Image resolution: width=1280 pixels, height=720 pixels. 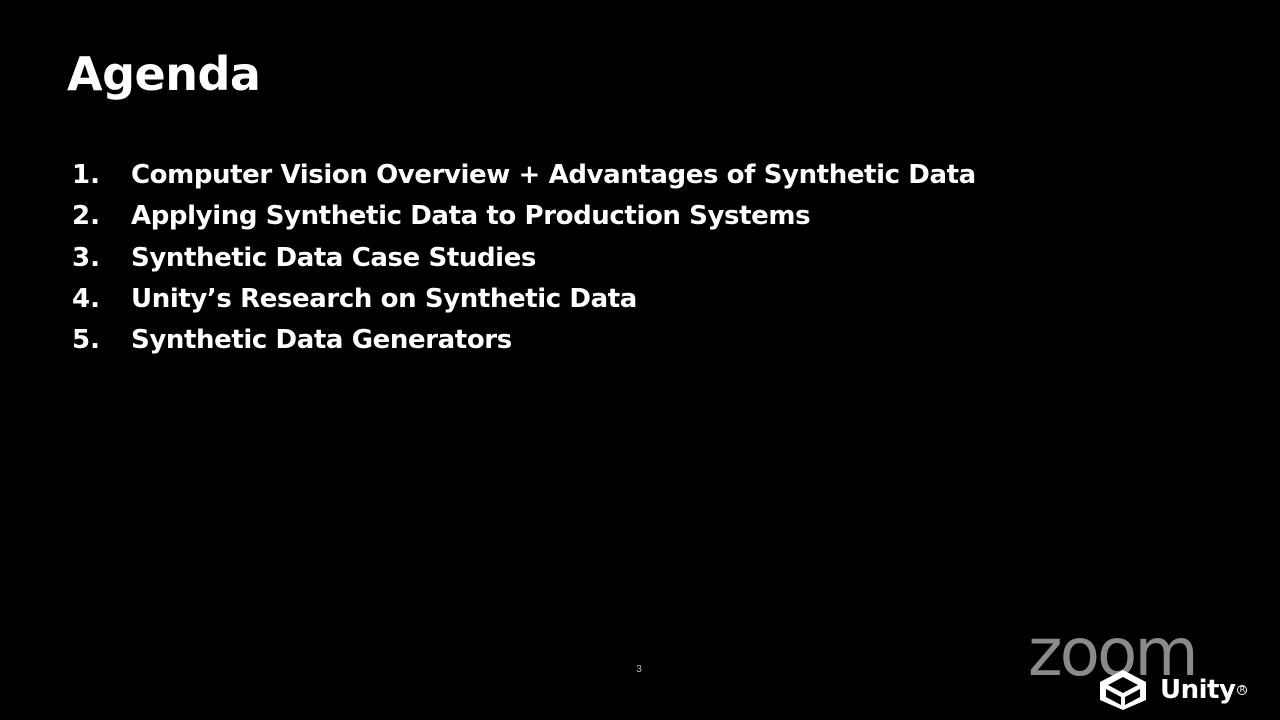 I want to click on agenda-item-number: 3., so click(x=86, y=257).